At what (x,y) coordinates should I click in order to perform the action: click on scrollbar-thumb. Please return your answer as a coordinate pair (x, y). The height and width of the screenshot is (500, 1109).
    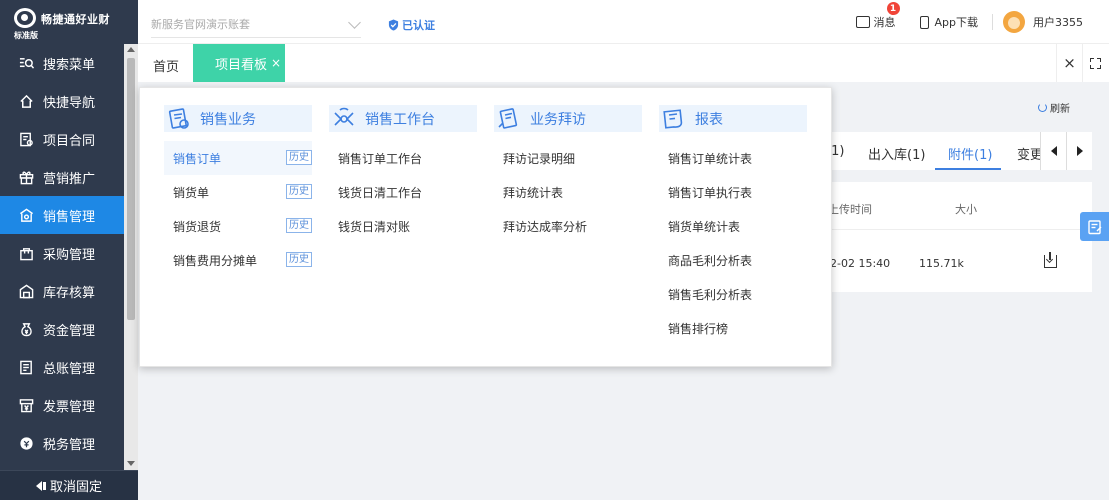
    Looking at the image, I should click on (131, 189).